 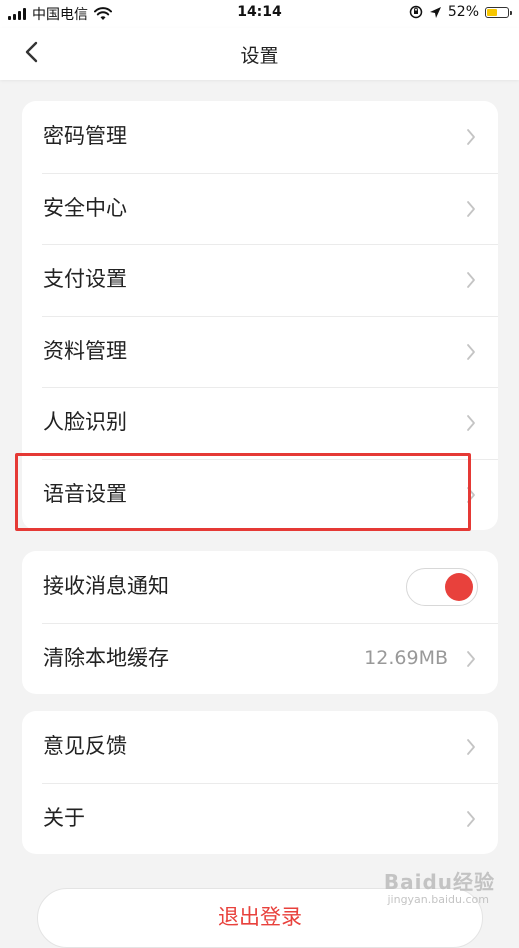 What do you see at coordinates (260, 818) in the screenshot?
I see `row-about: 关于` at bounding box center [260, 818].